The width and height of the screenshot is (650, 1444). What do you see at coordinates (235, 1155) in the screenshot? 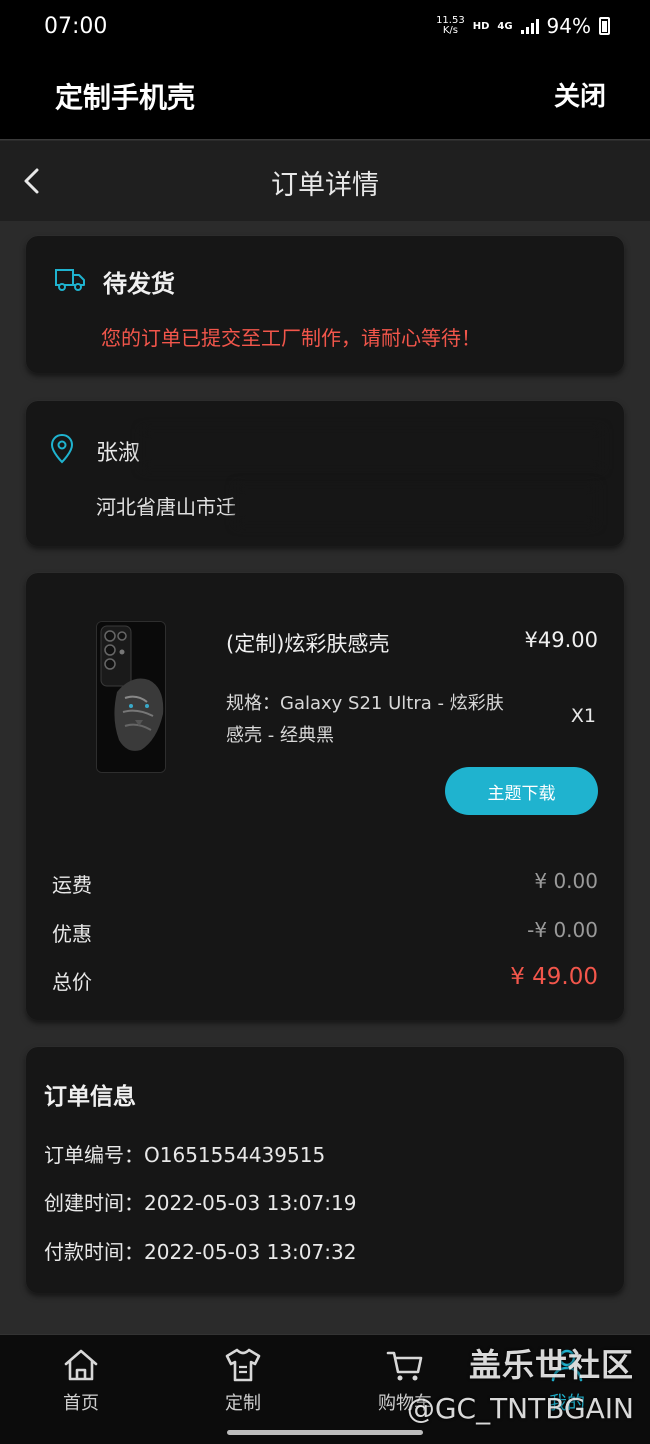
I see `order-number-value: O1651554439515` at bounding box center [235, 1155].